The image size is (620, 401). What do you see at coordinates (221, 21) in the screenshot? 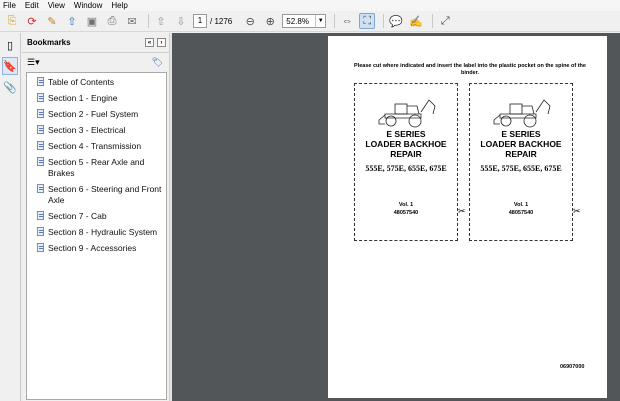
I see `page-total: / 1276` at bounding box center [221, 21].